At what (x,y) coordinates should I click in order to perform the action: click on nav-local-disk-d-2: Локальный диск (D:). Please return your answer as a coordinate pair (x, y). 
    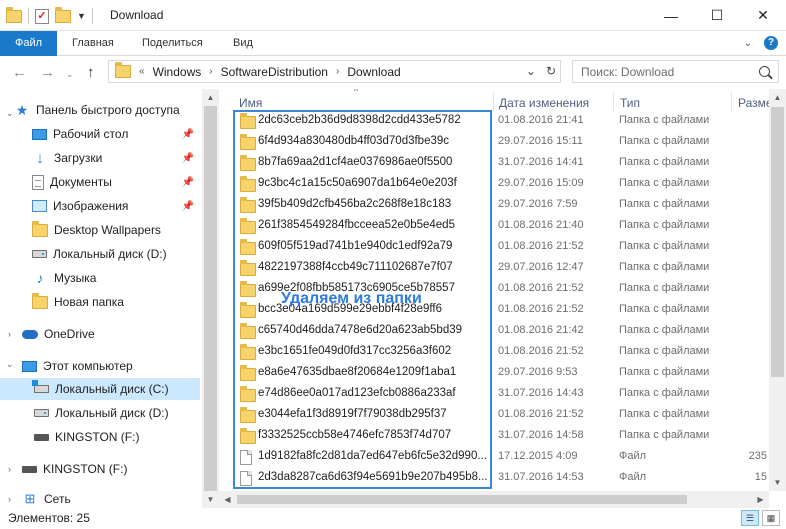
    Looking at the image, I should click on (117, 413).